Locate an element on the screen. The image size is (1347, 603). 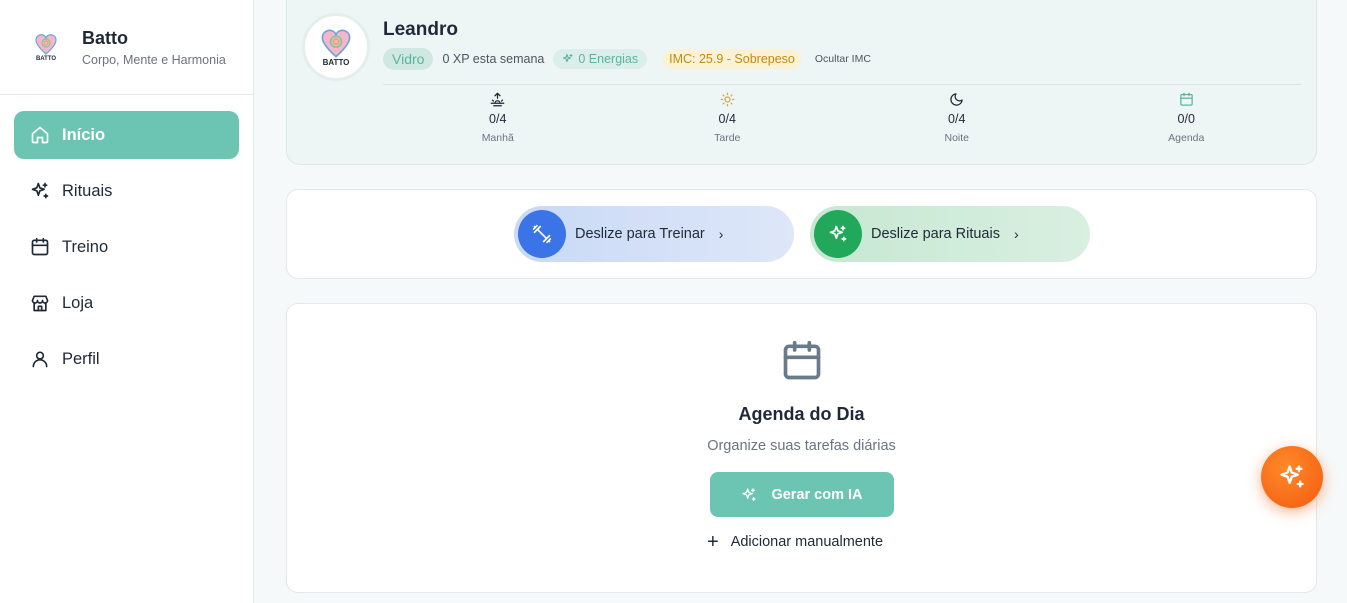
period-count: 0/0 is located at coordinates (1186, 119).